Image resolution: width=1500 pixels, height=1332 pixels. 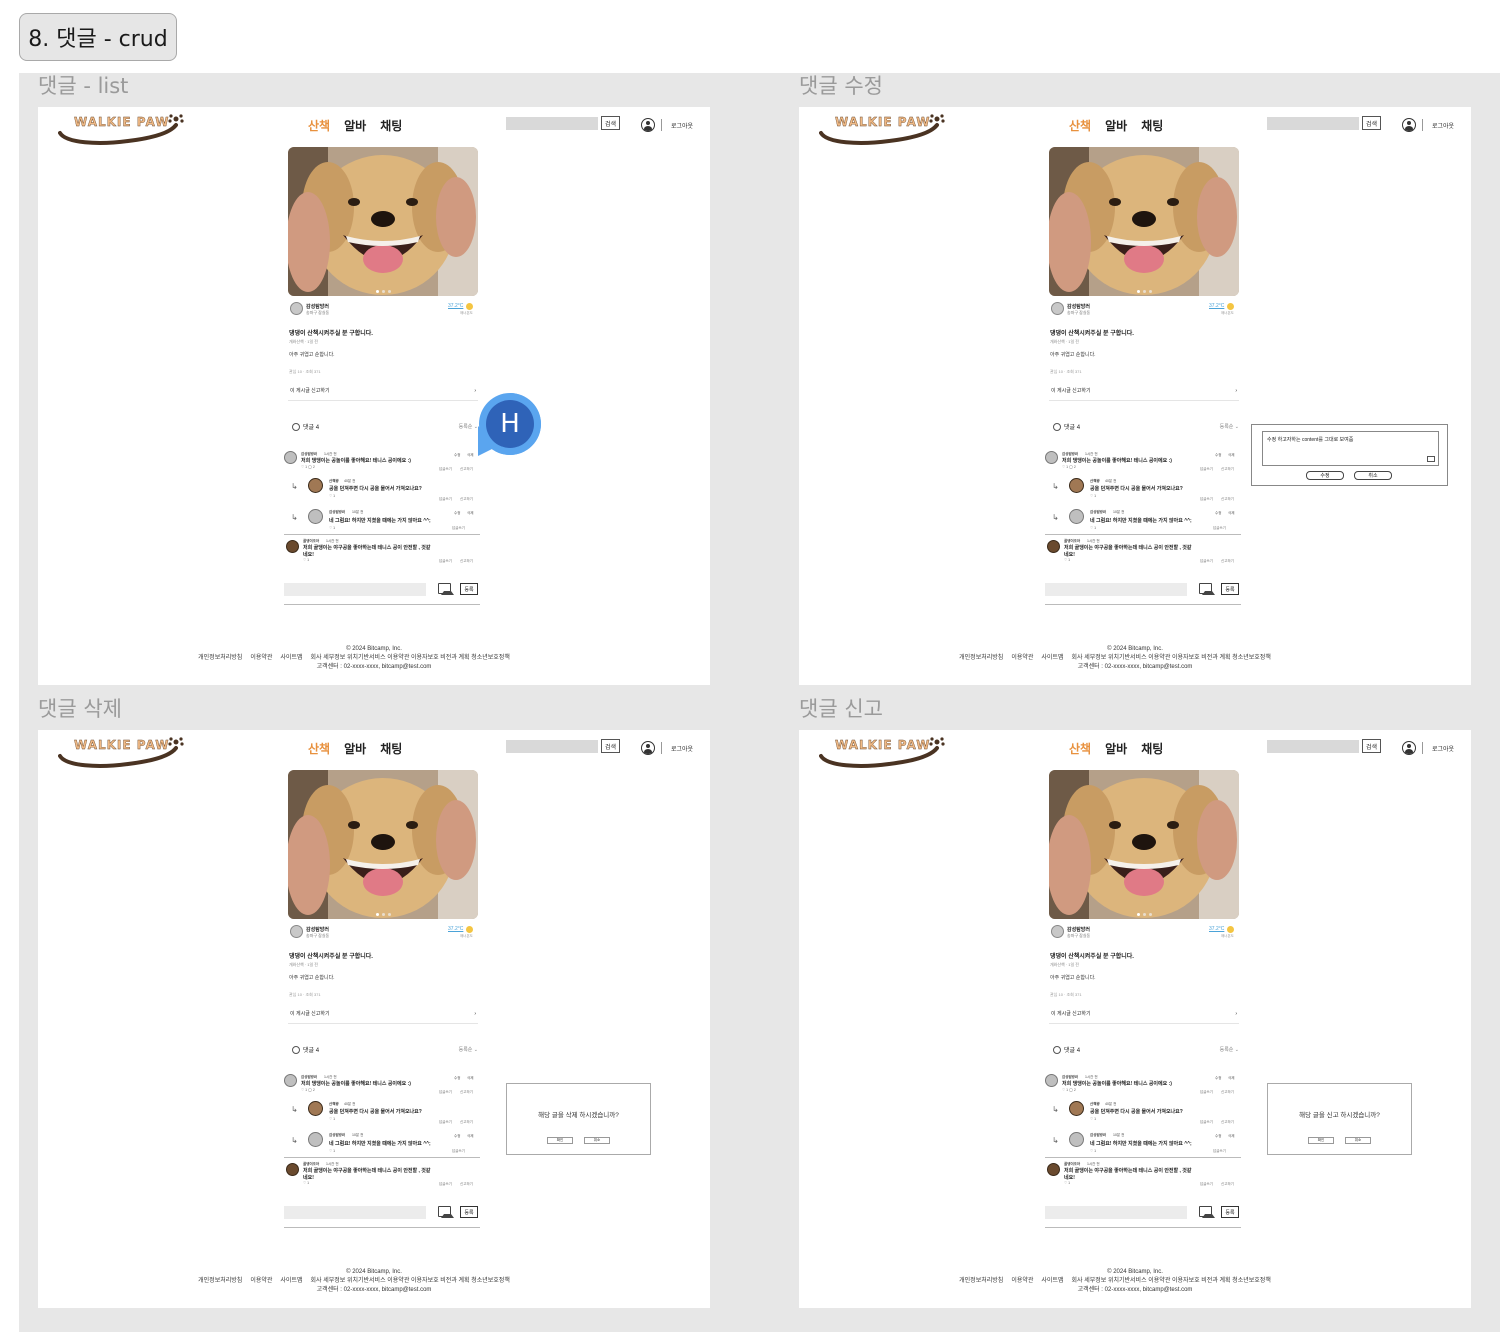 What do you see at coordinates (510, 424) in the screenshot?
I see `floating-avatar-button: H` at bounding box center [510, 424].